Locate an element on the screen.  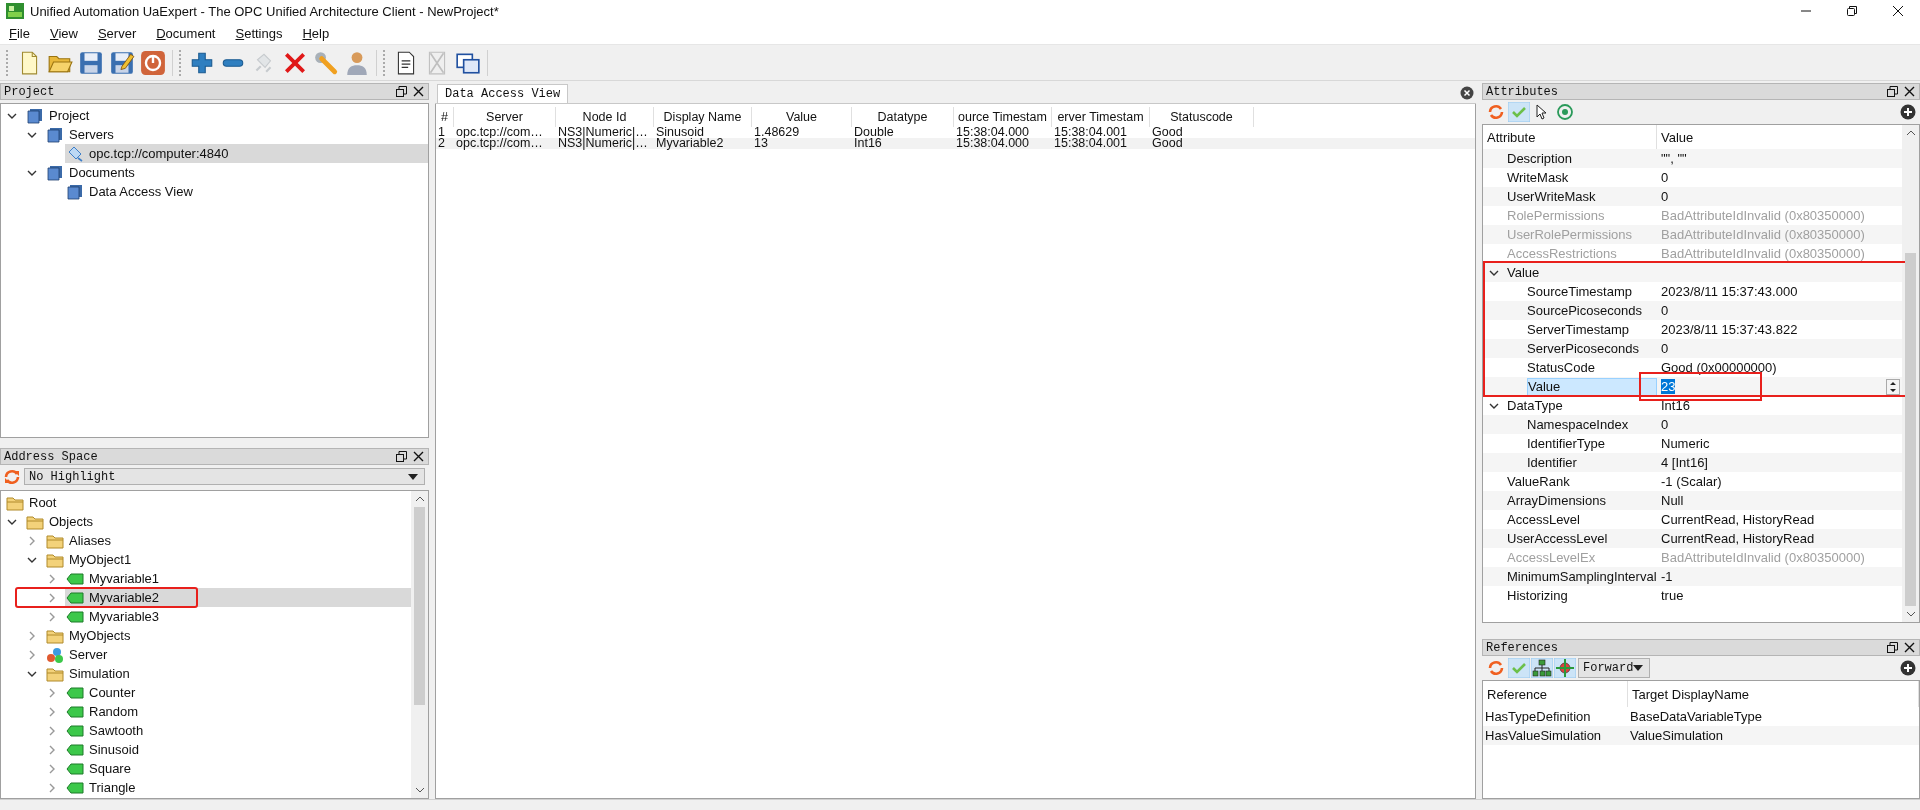
attribute-name: StatusCode is located at coordinates (1563, 367).